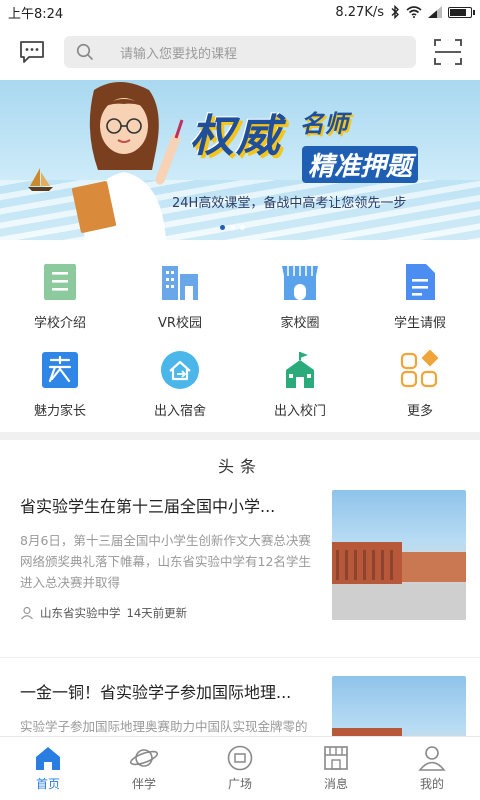 Image resolution: width=480 pixels, height=800 pixels. What do you see at coordinates (435, 12) in the screenshot?
I see `signal-icon` at bounding box center [435, 12].